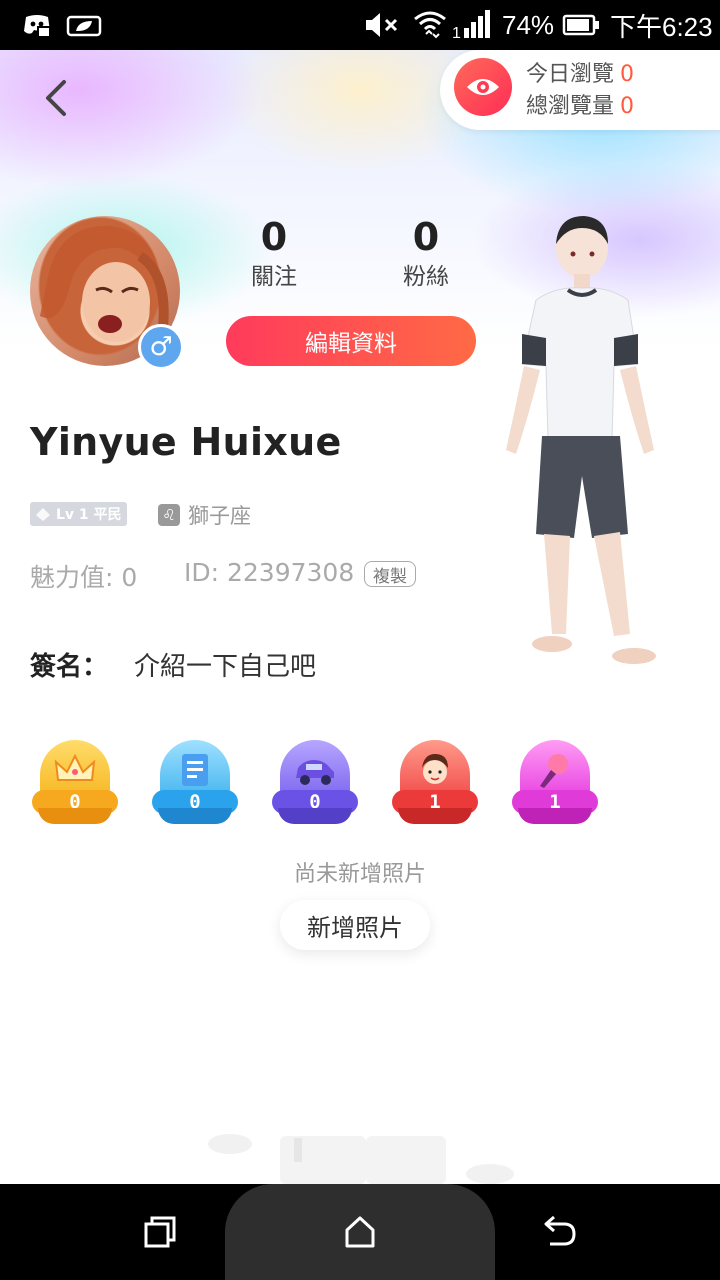 This screenshot has width=720, height=1280. Describe the element at coordinates (586, 444) in the screenshot. I see `avatar-character` at that location.